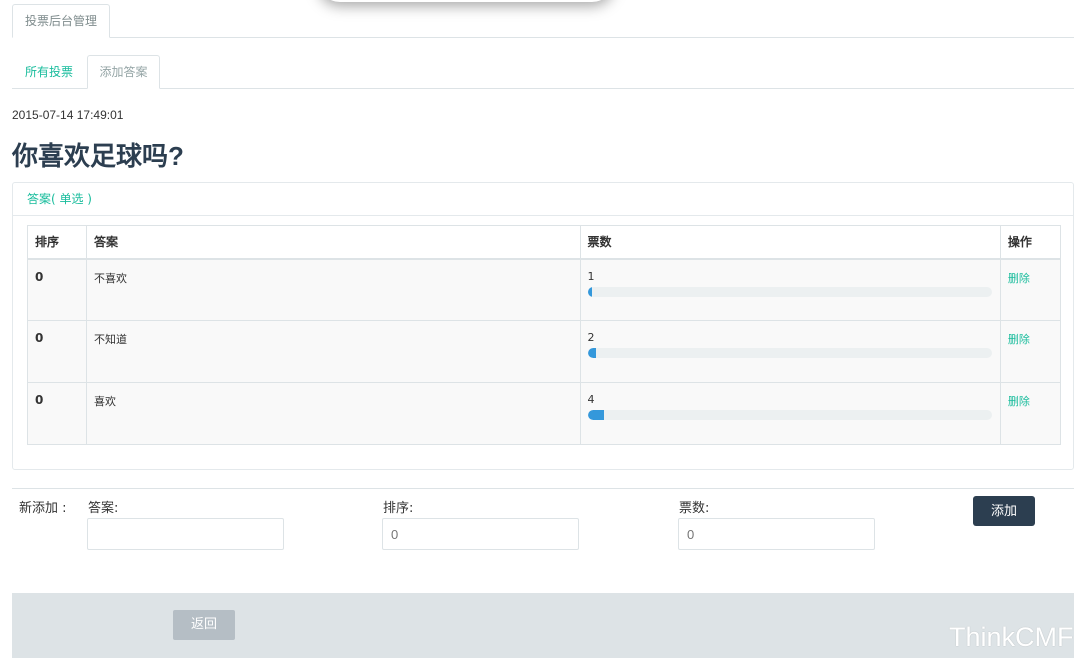 Image resolution: width=1080 pixels, height=665 pixels. What do you see at coordinates (123, 72) in the screenshot?
I see `tab-add-answer: 添加答案` at bounding box center [123, 72].